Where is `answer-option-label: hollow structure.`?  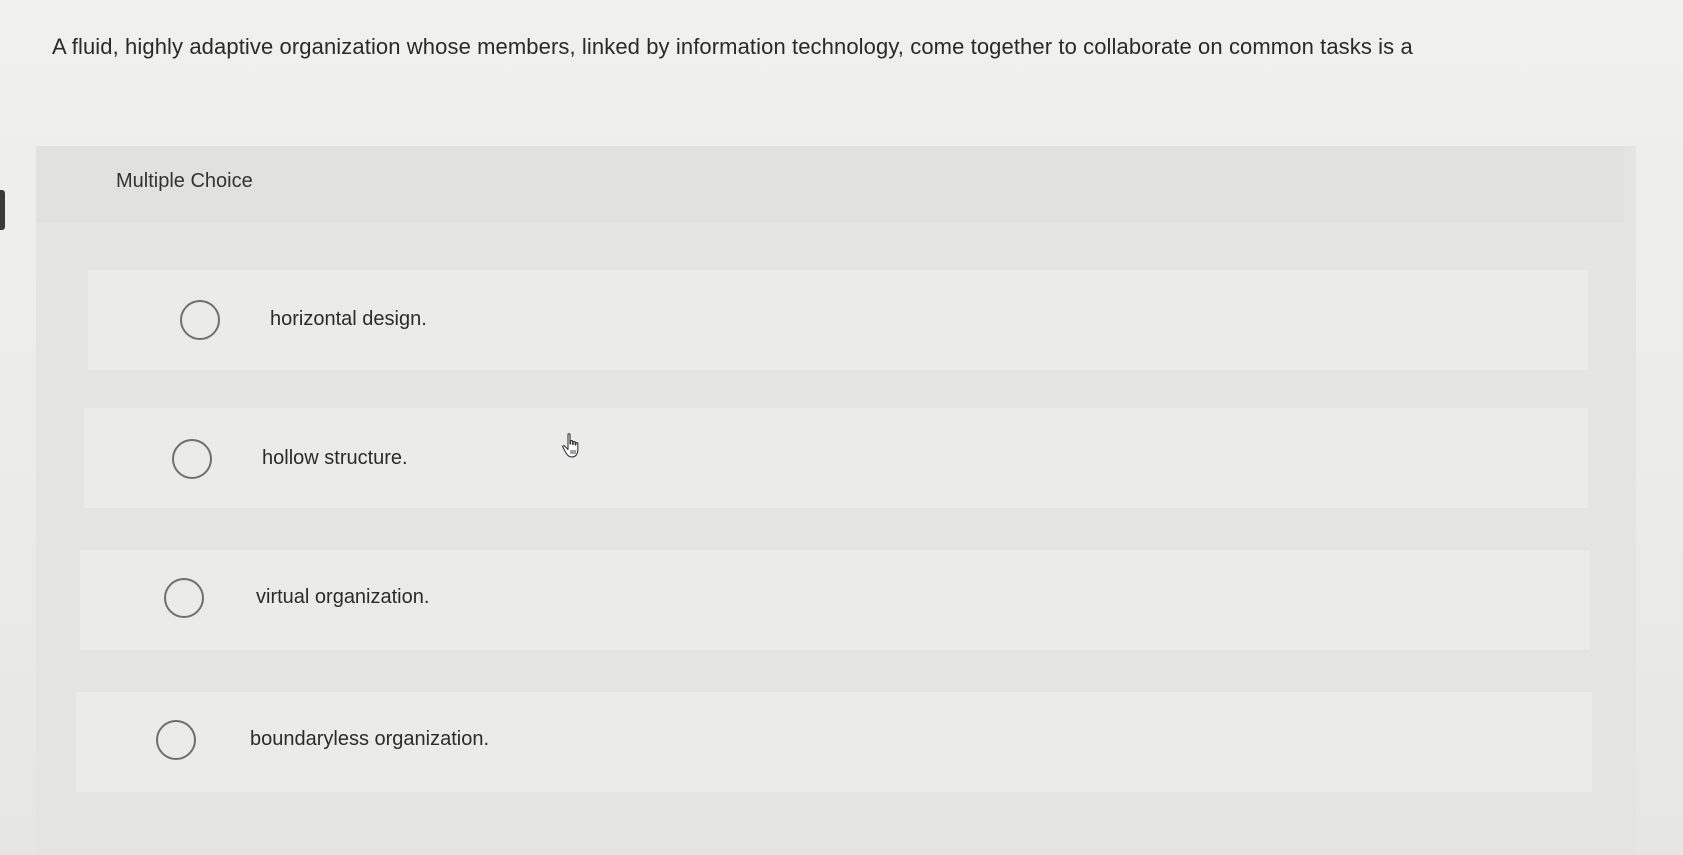
answer-option-label: hollow structure. is located at coordinates (335, 458).